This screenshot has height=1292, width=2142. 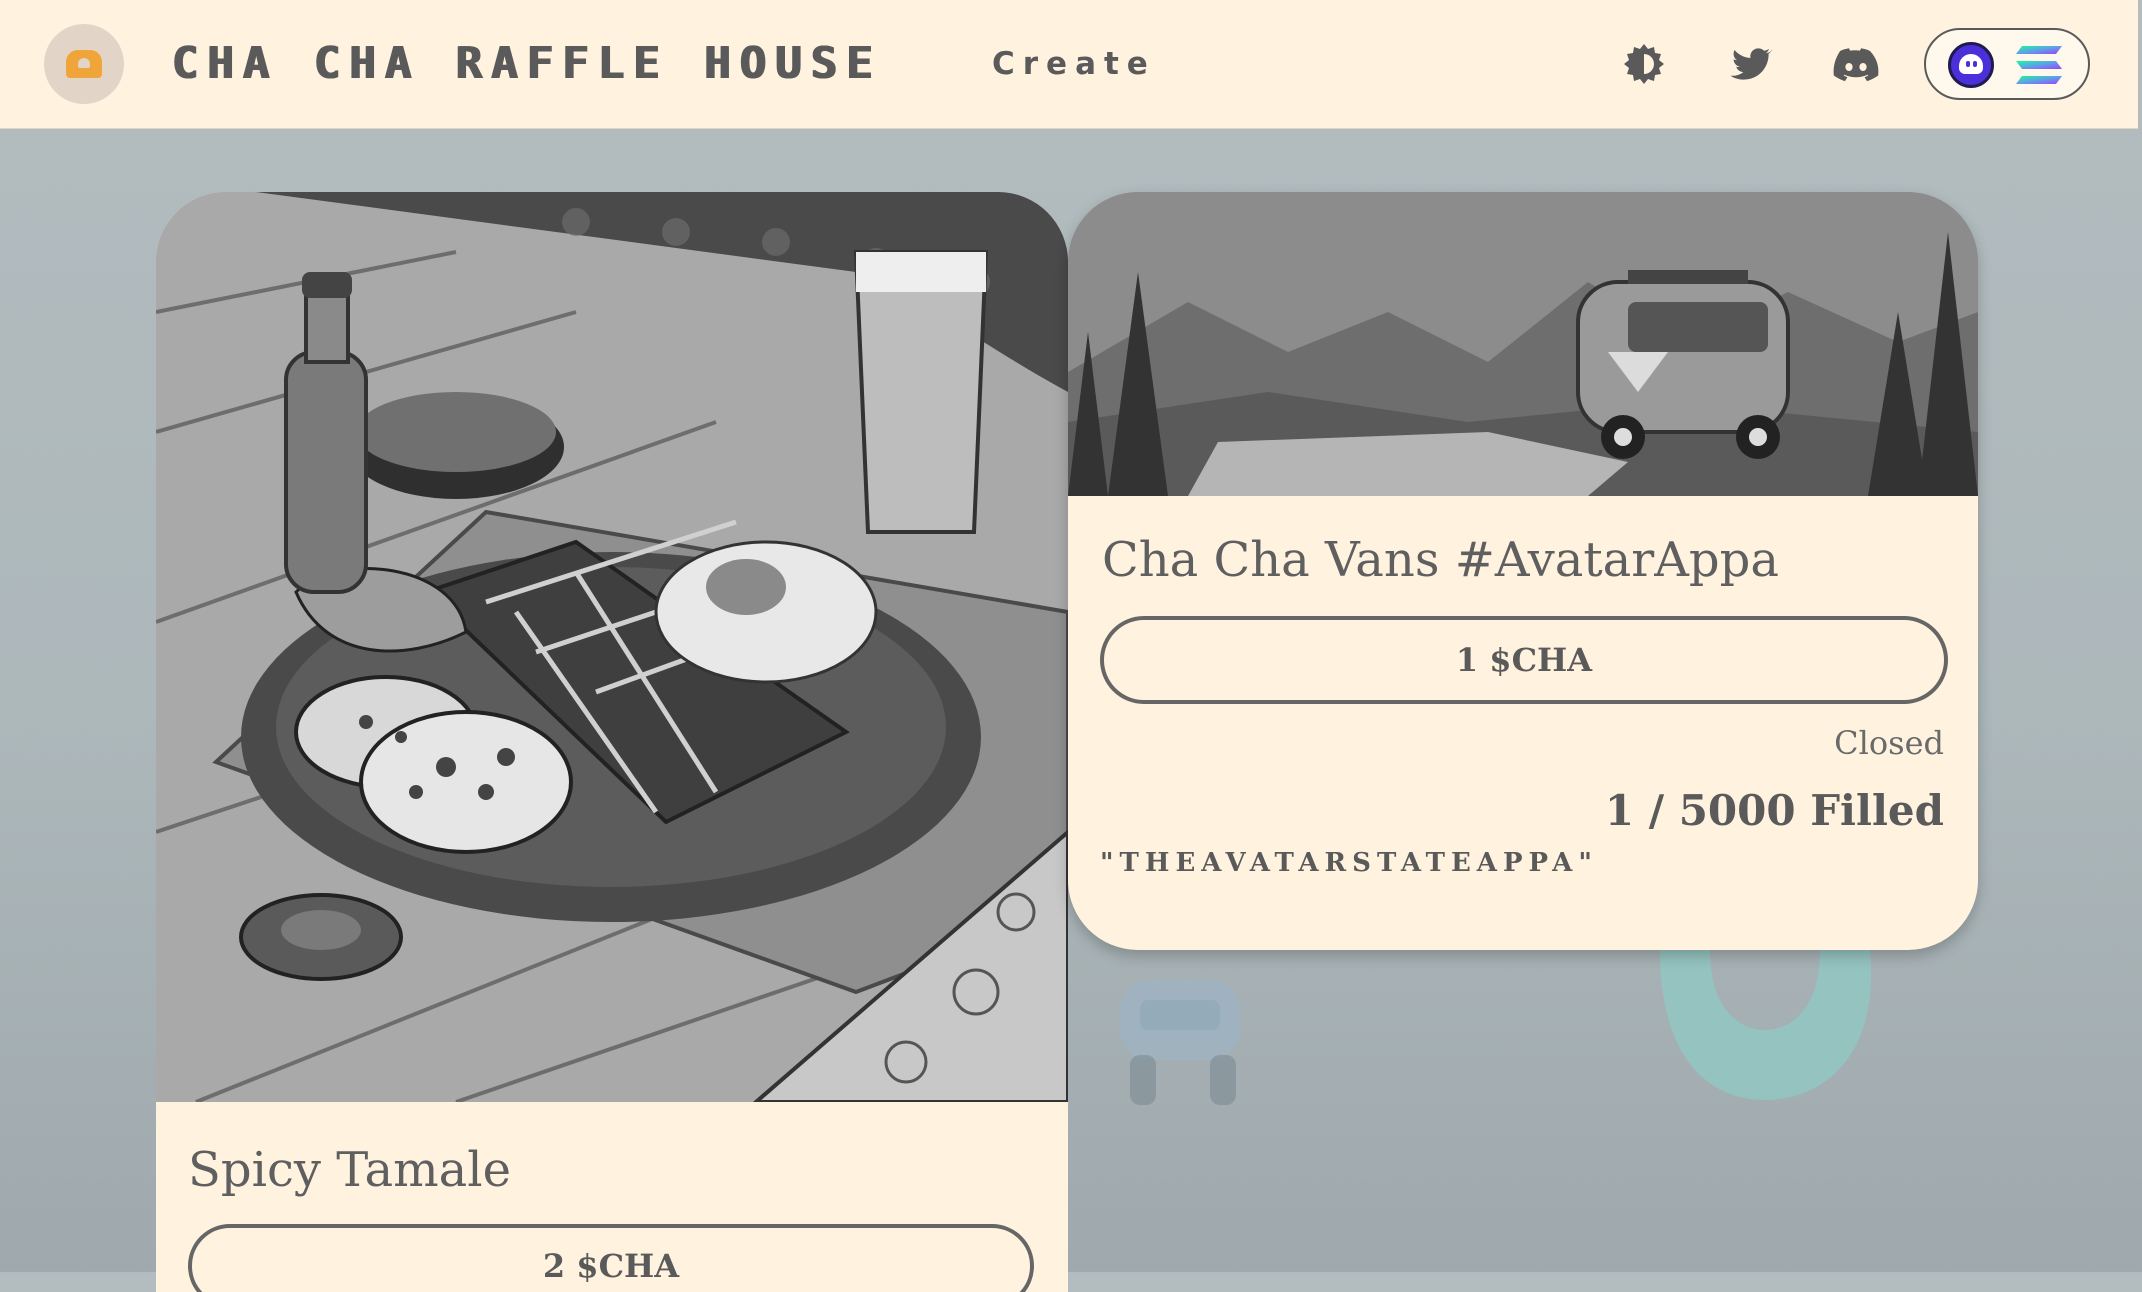 I want to click on background-van-art, so click(x=1180, y=1042).